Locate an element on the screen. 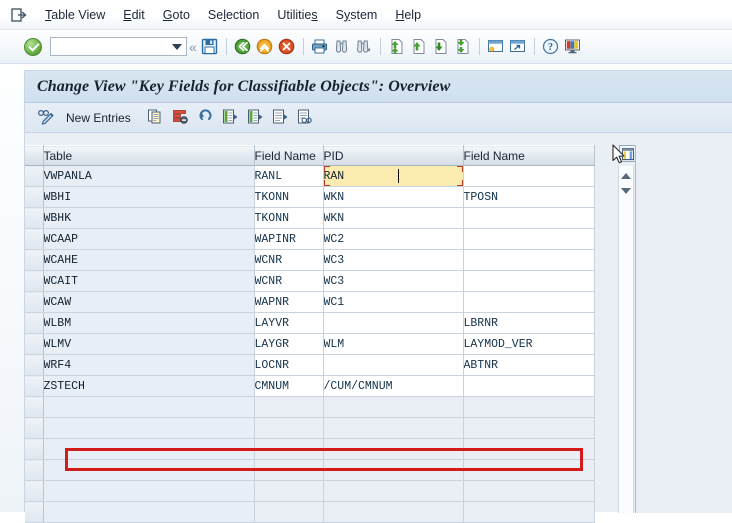 The image size is (732, 523). cell-field-name-2: LBRNR is located at coordinates (529, 323).